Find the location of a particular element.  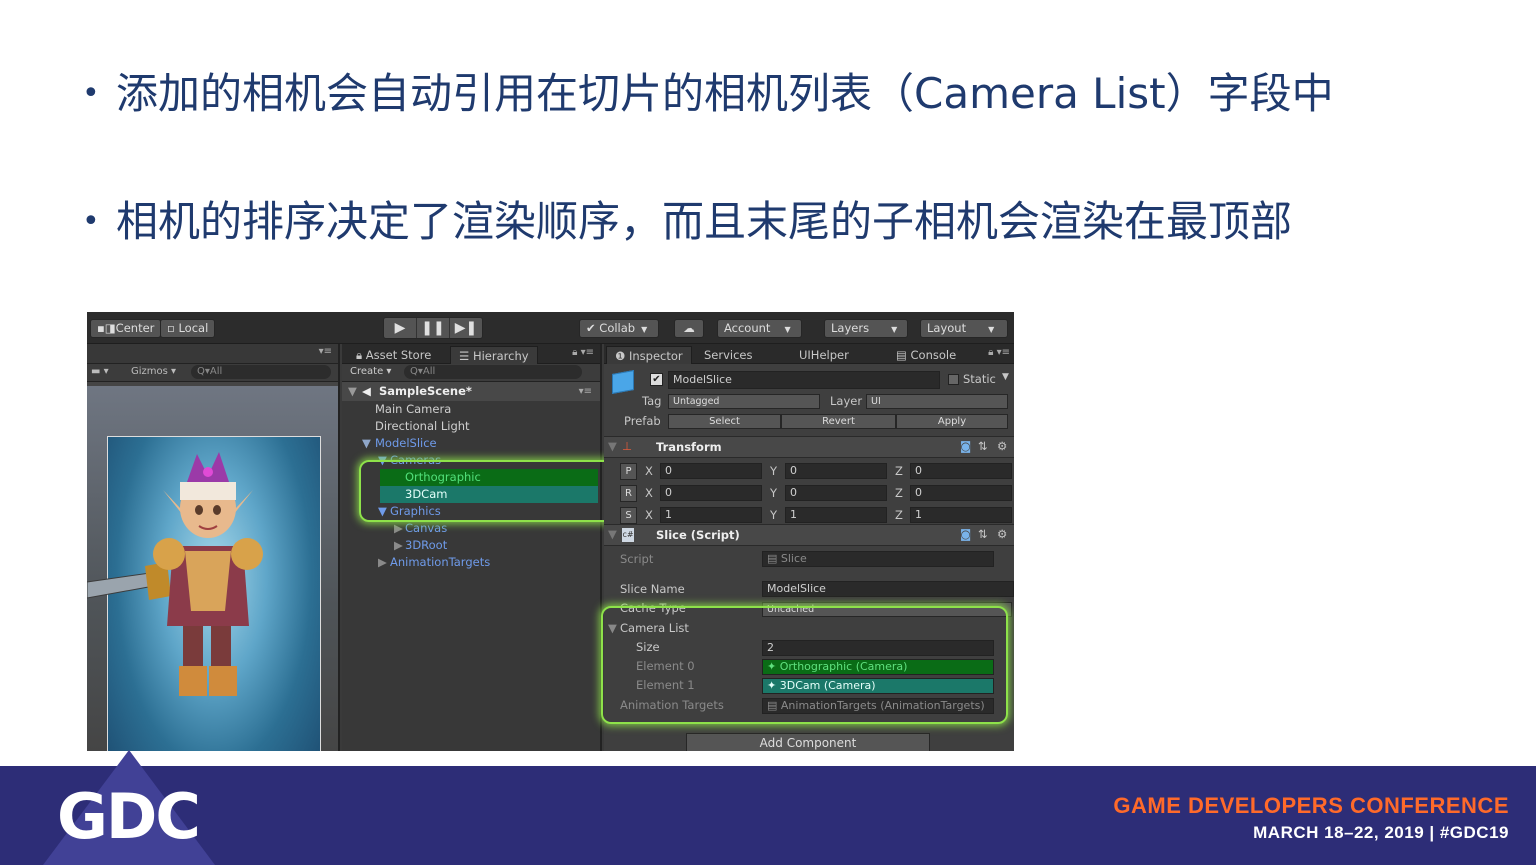

tab-hierarchy: ☰ Hierarchy is located at coordinates (494, 355).